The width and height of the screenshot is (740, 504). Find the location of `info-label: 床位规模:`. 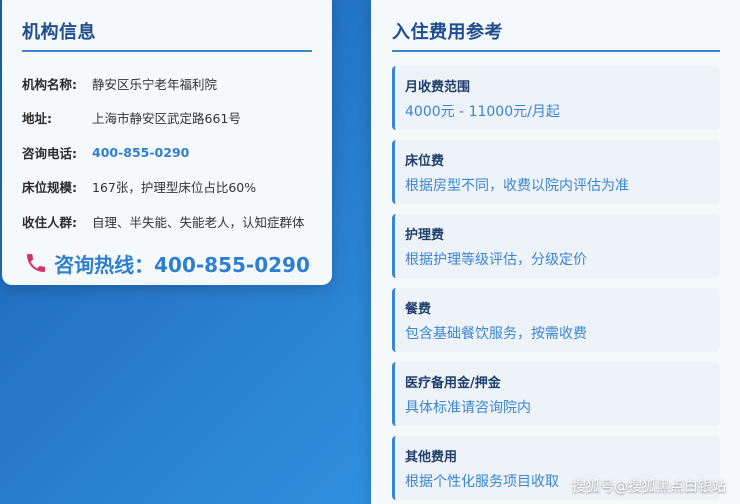

info-label: 床位规模: is located at coordinates (49, 188).